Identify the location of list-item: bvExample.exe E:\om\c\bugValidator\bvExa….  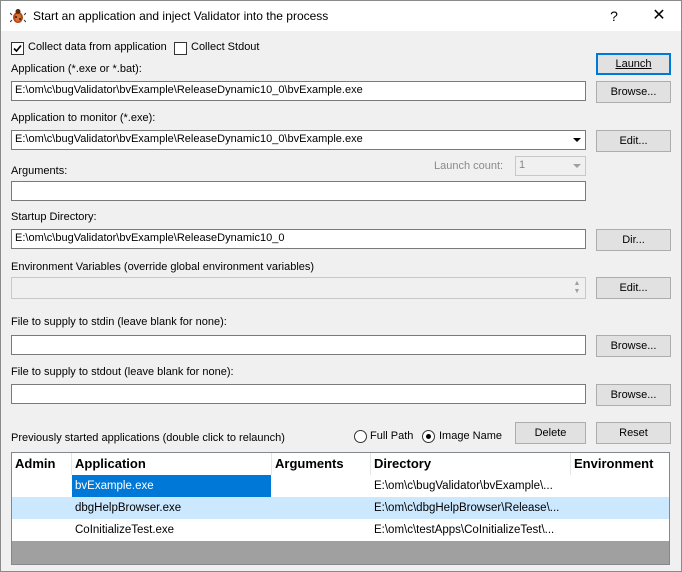
(340, 486).